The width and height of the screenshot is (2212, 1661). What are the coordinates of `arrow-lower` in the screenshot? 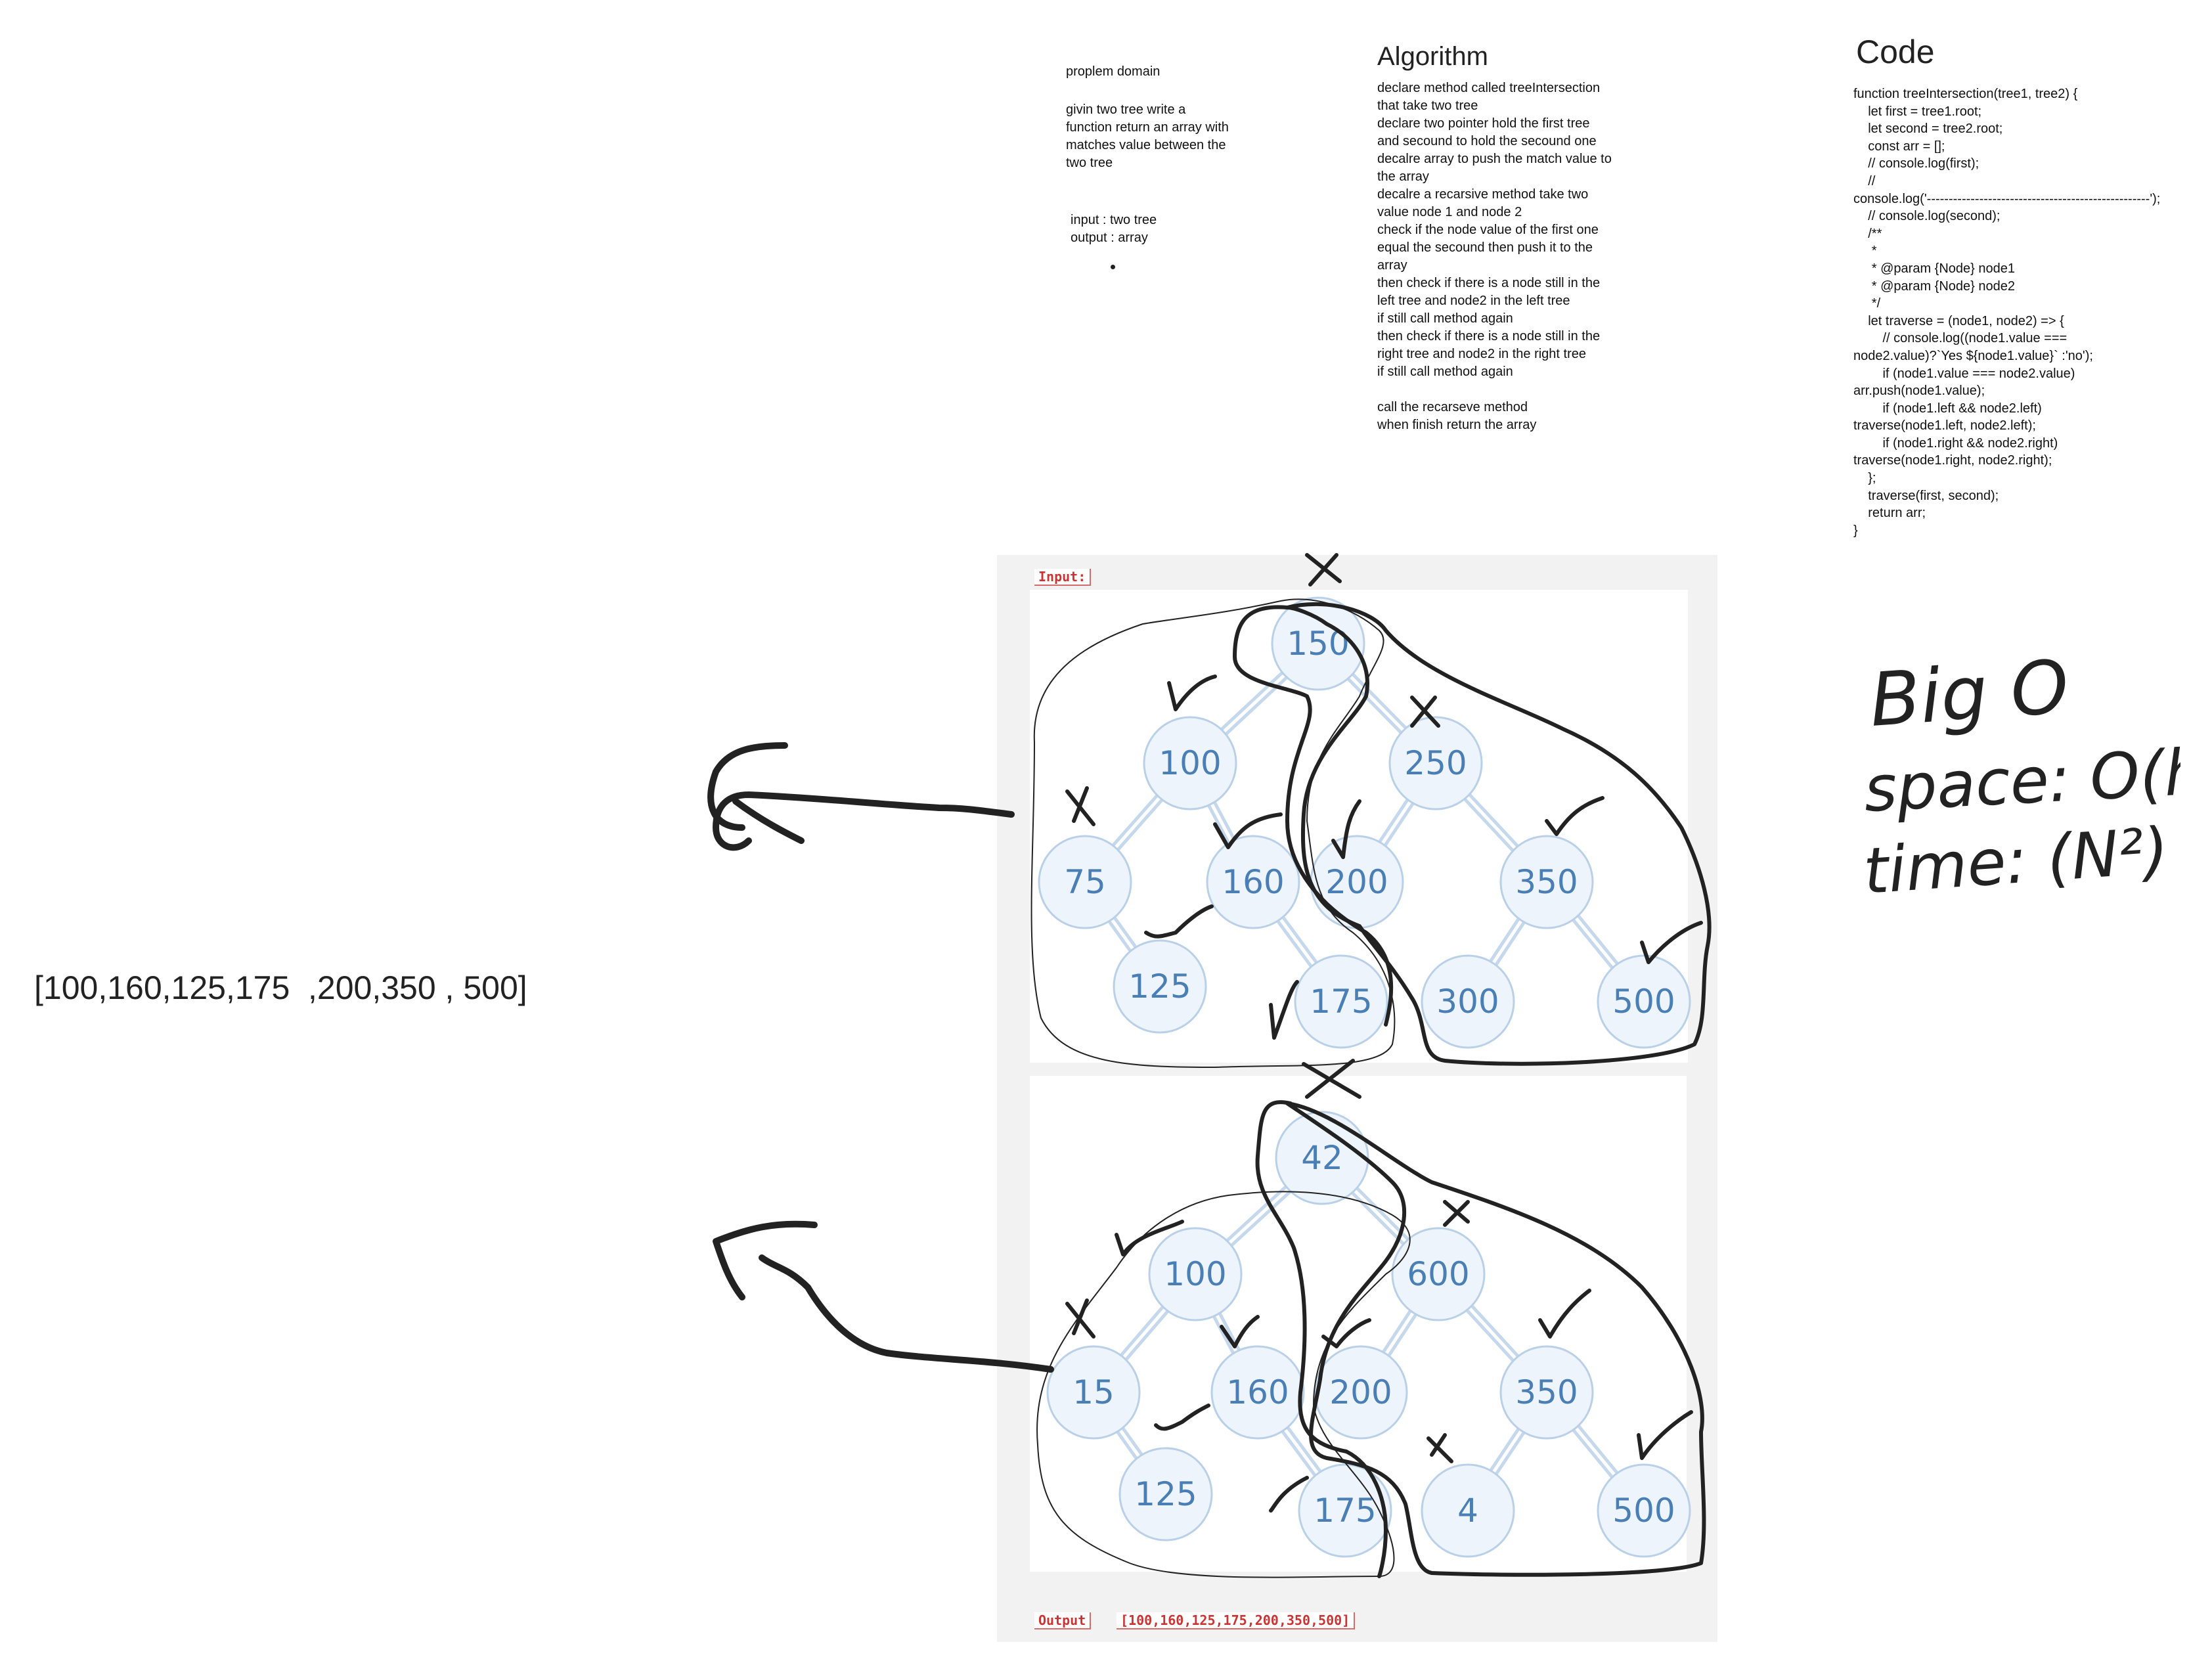 It's located at (906, 1313).